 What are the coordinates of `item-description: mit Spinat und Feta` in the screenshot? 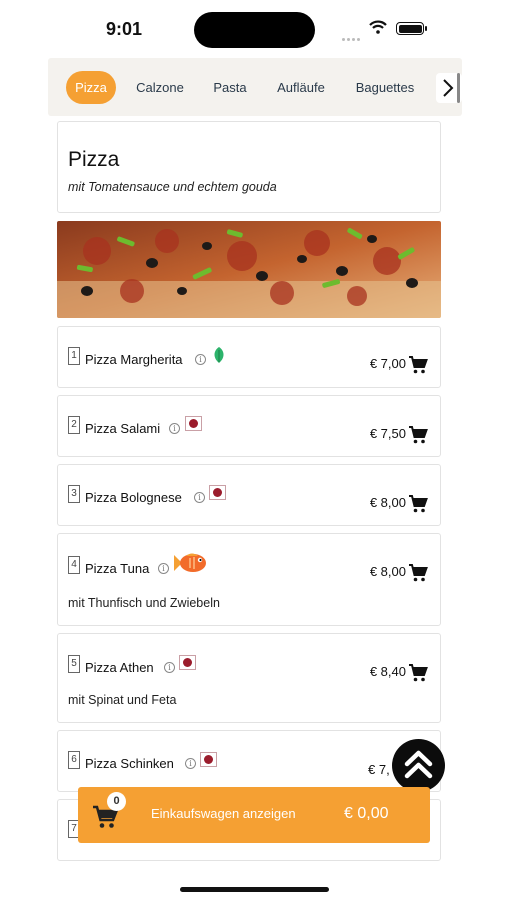 It's located at (122, 700).